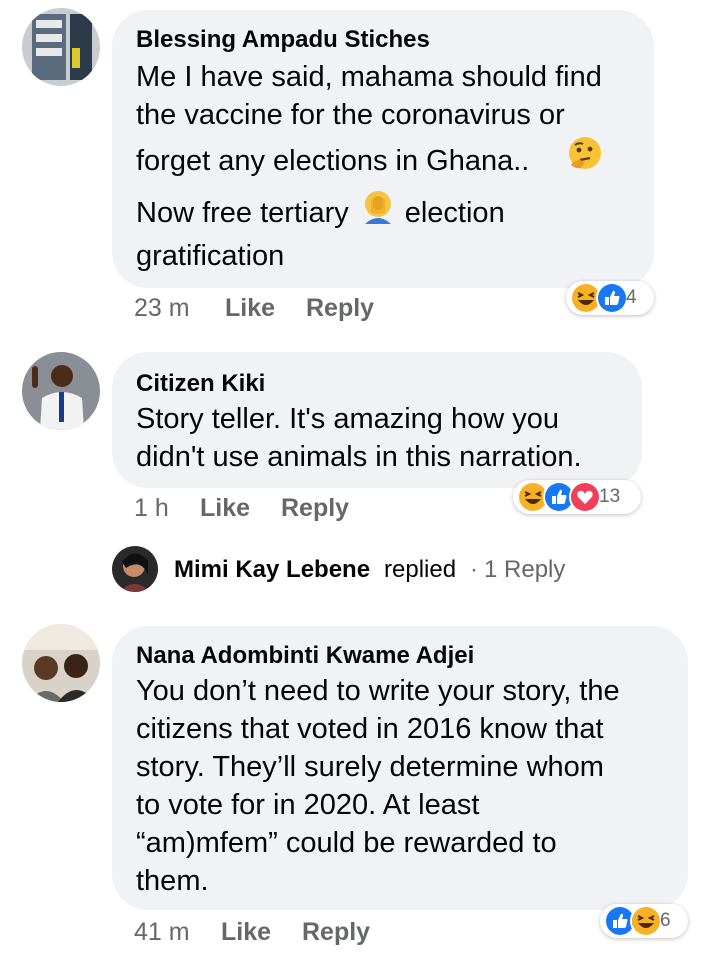  Describe the element at coordinates (378, 691) in the screenshot. I see `comment-line: You don’t need to write your story, the` at that location.